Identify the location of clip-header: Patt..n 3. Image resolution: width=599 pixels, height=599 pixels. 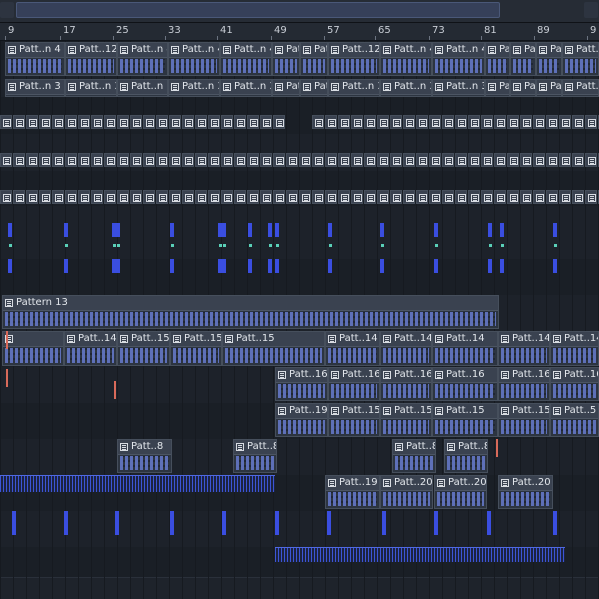
(354, 87).